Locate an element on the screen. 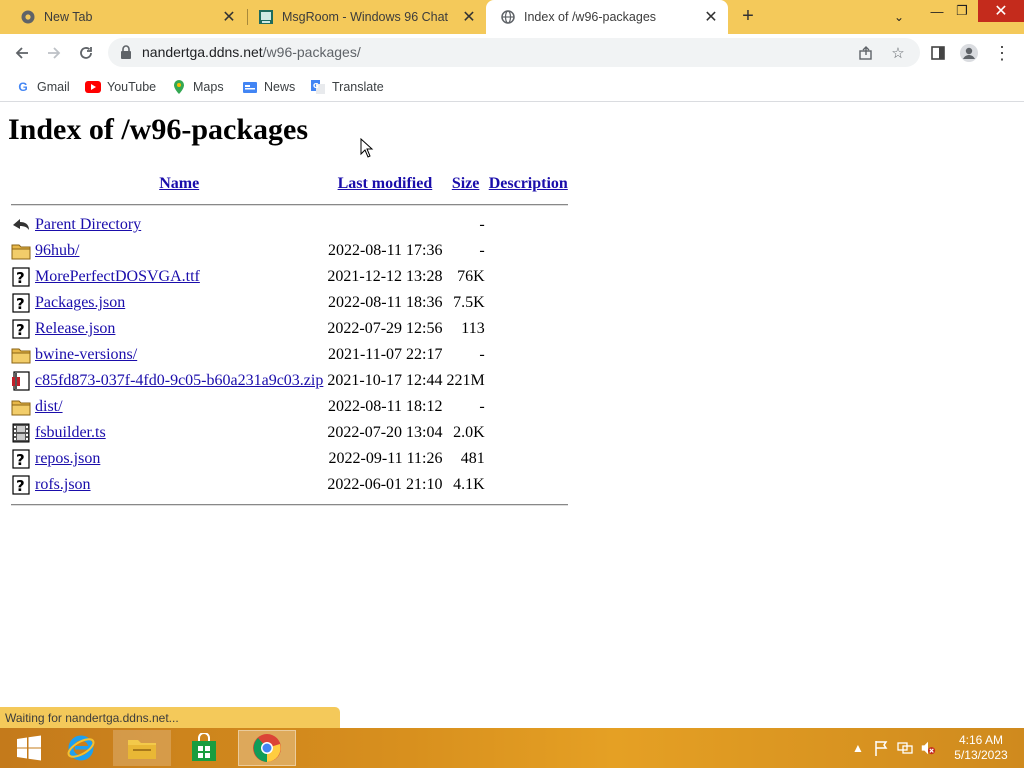  clock-time: 4:16 AM is located at coordinates (981, 740).